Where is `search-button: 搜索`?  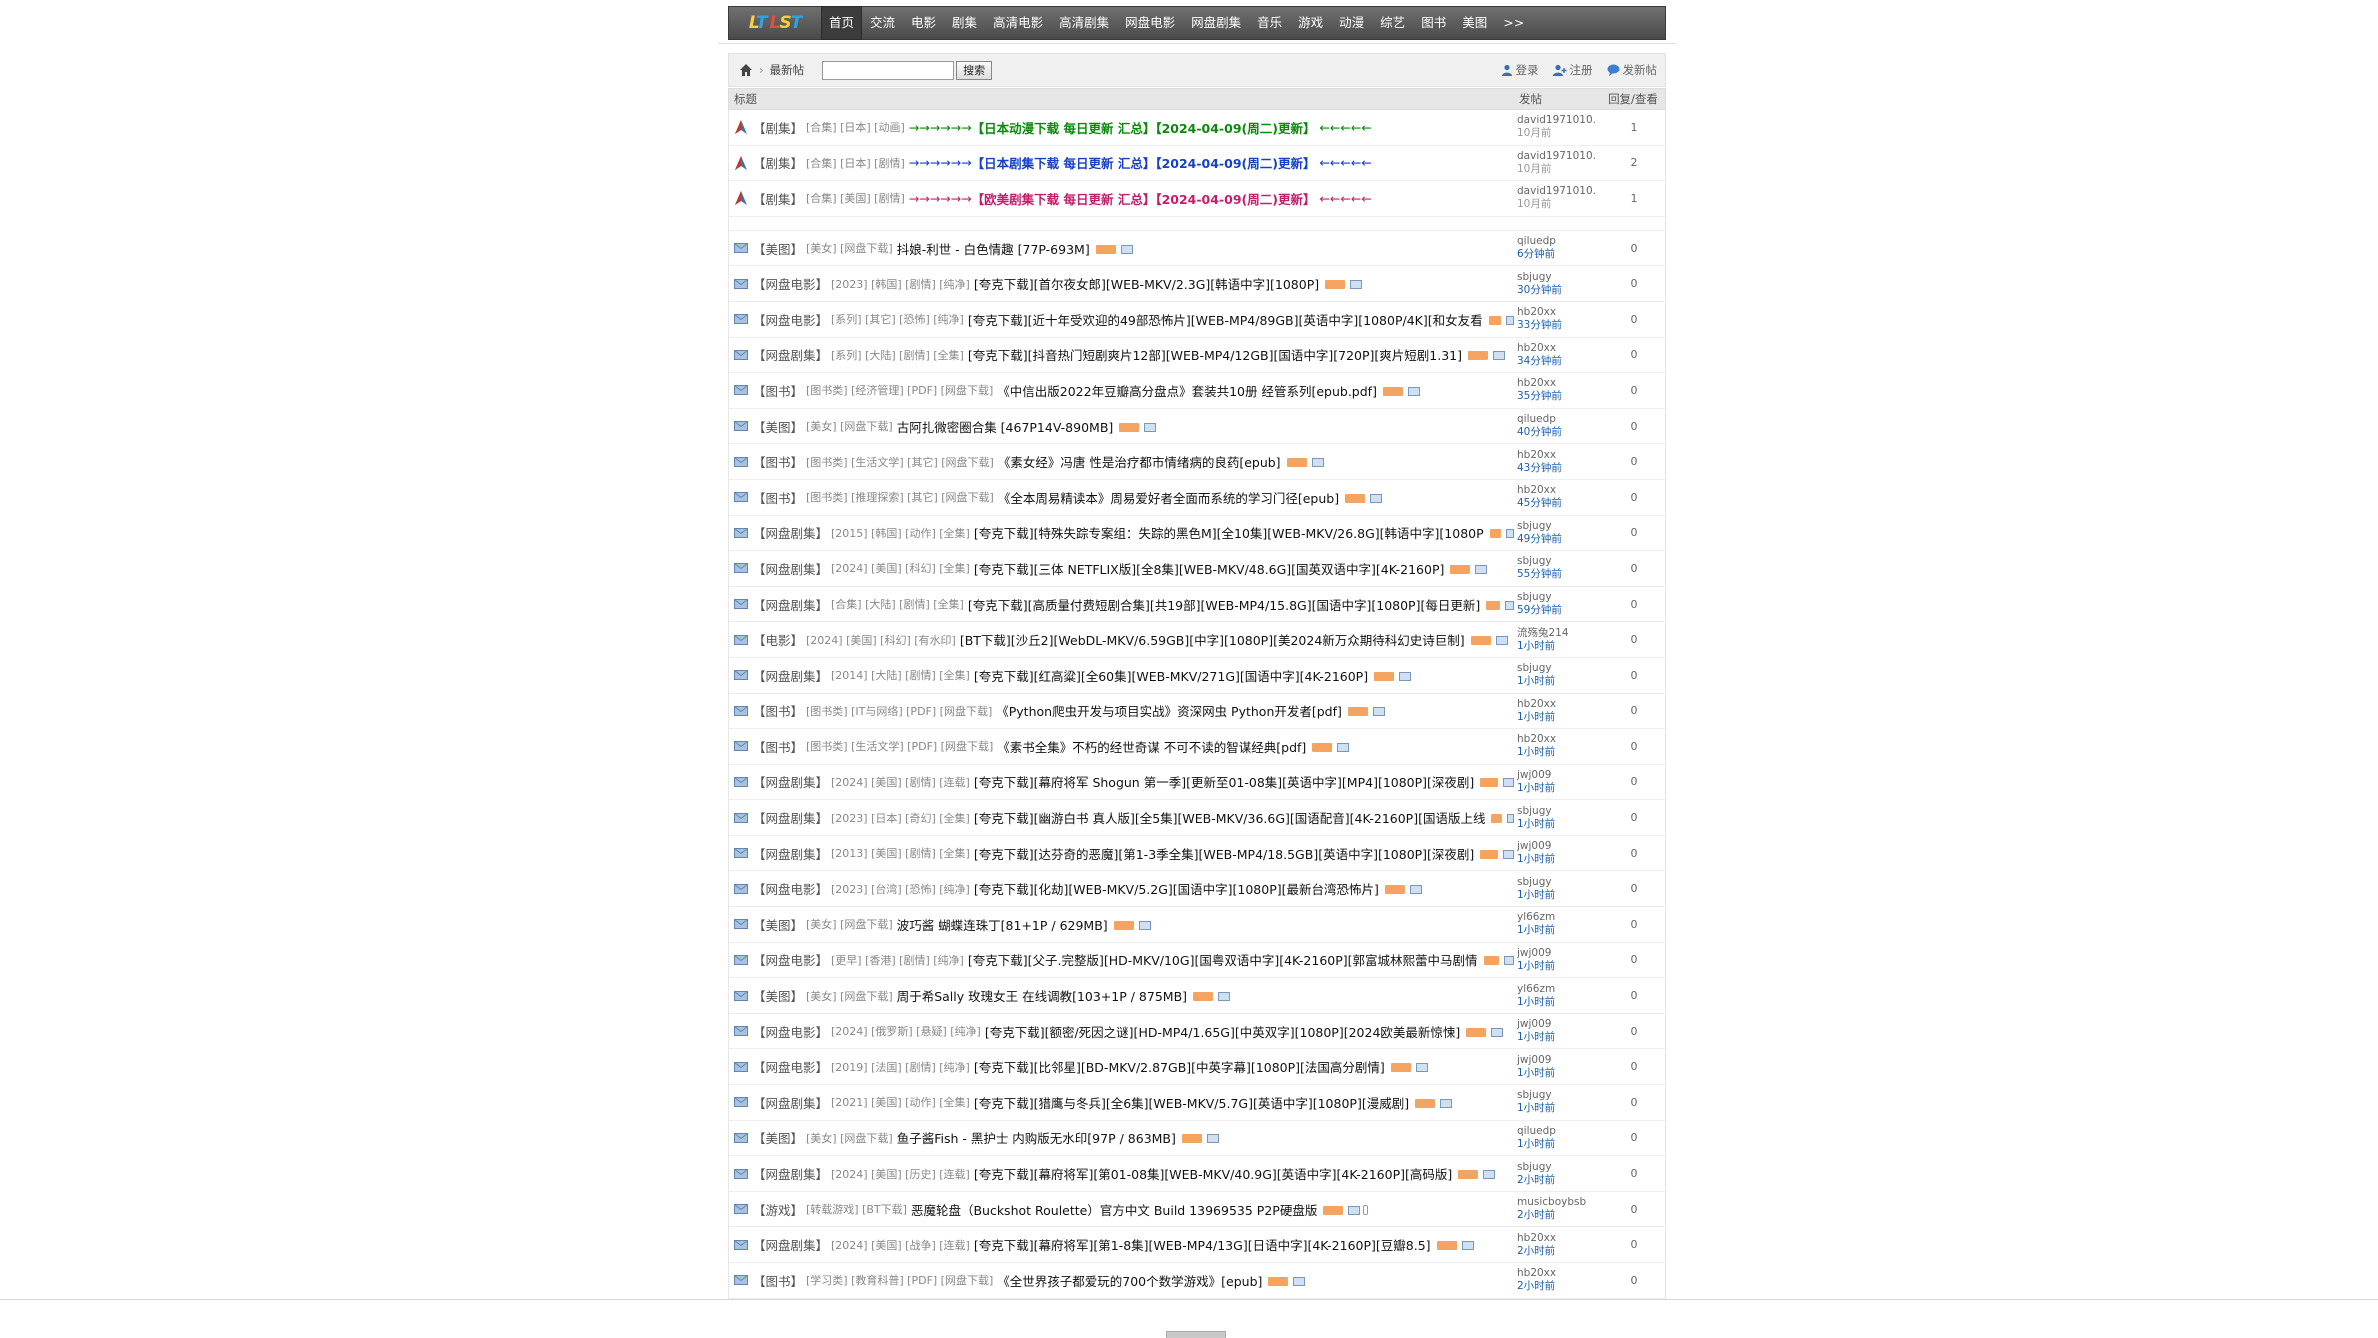
search-button: 搜索 is located at coordinates (974, 70).